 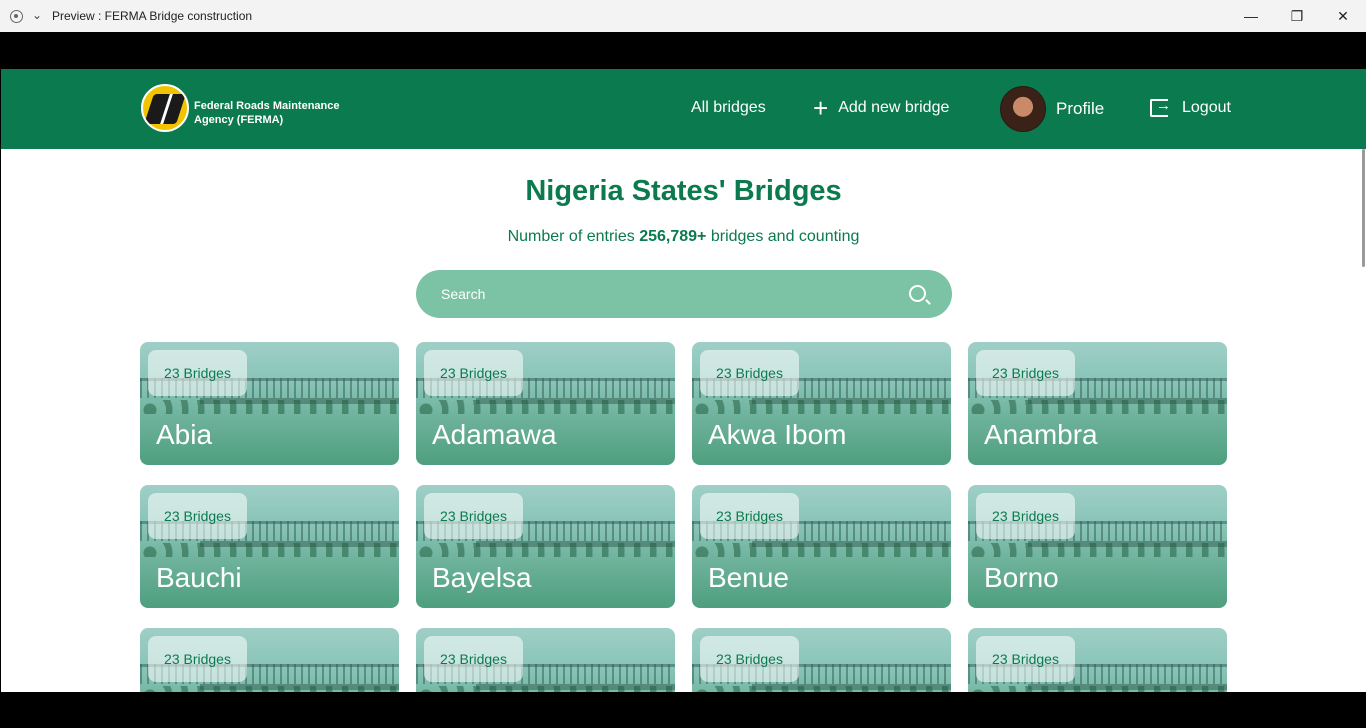 I want to click on state-name: Bayelsa, so click(x=482, y=577).